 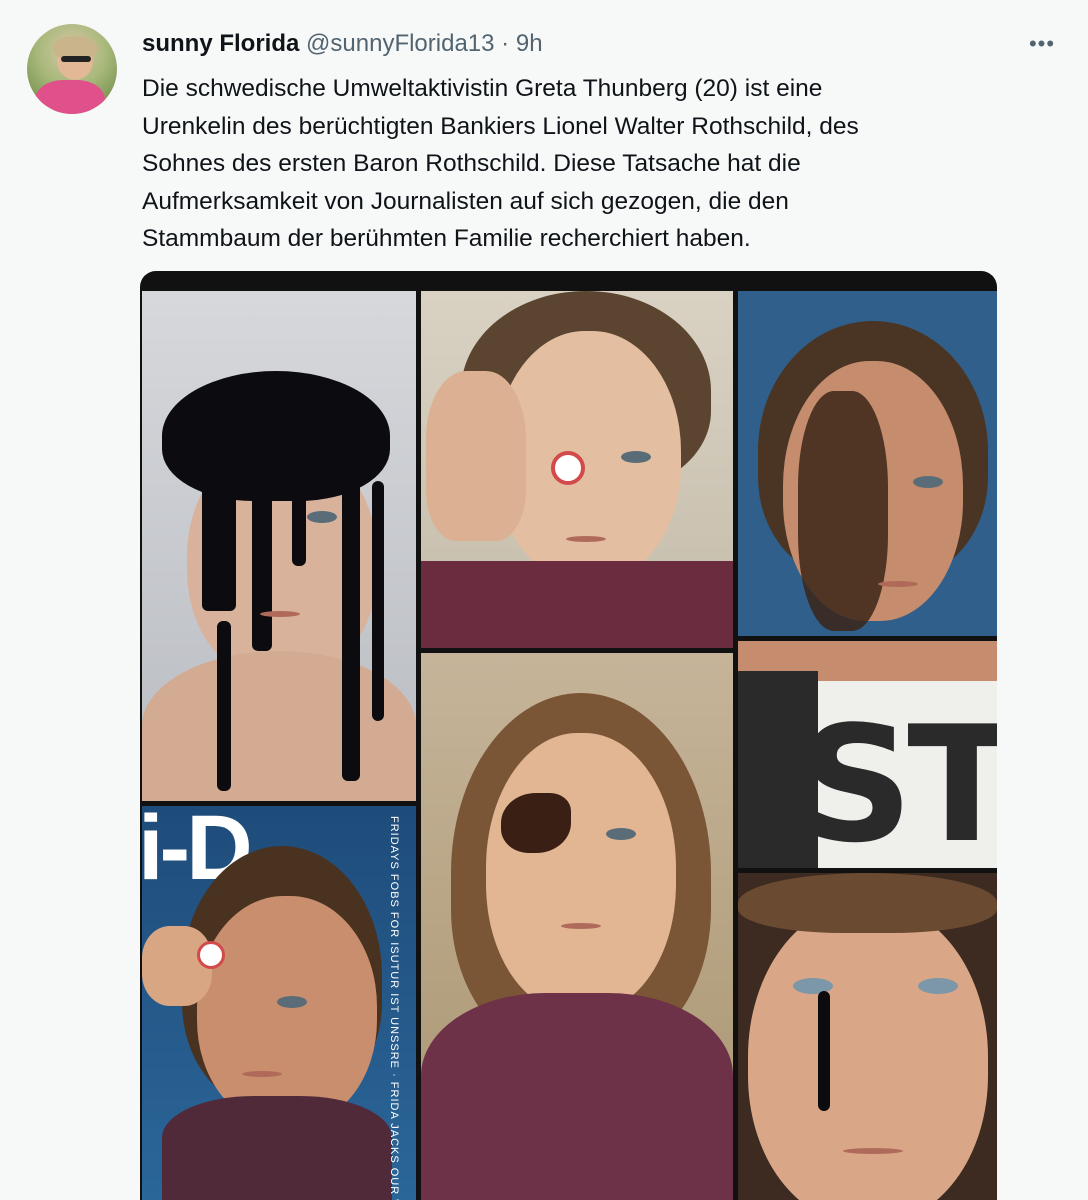 I want to click on tweet-header: sunny Florida @sunnyFlorida13 · 9h, so click(x=342, y=44).